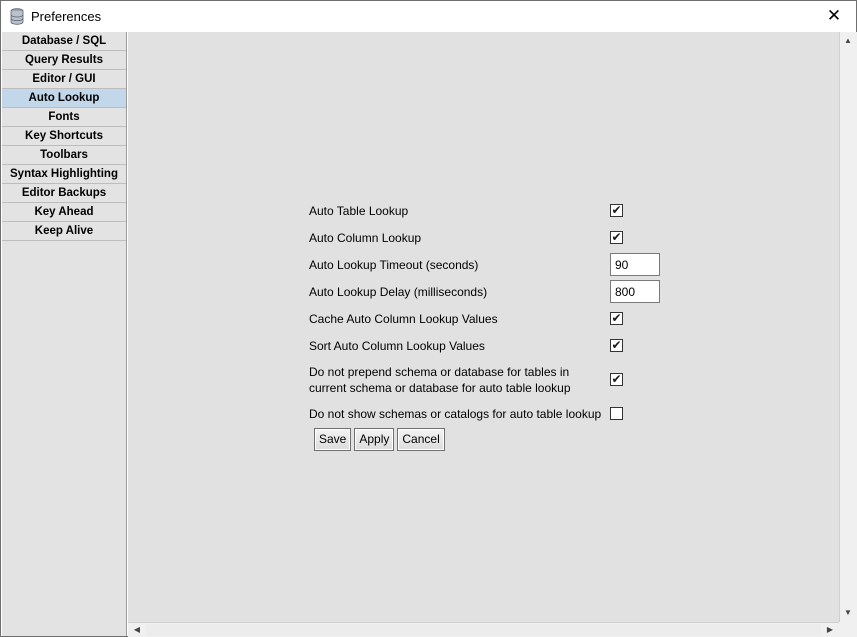  I want to click on sort-column-lookup-checkbox: ✔, so click(616, 345).